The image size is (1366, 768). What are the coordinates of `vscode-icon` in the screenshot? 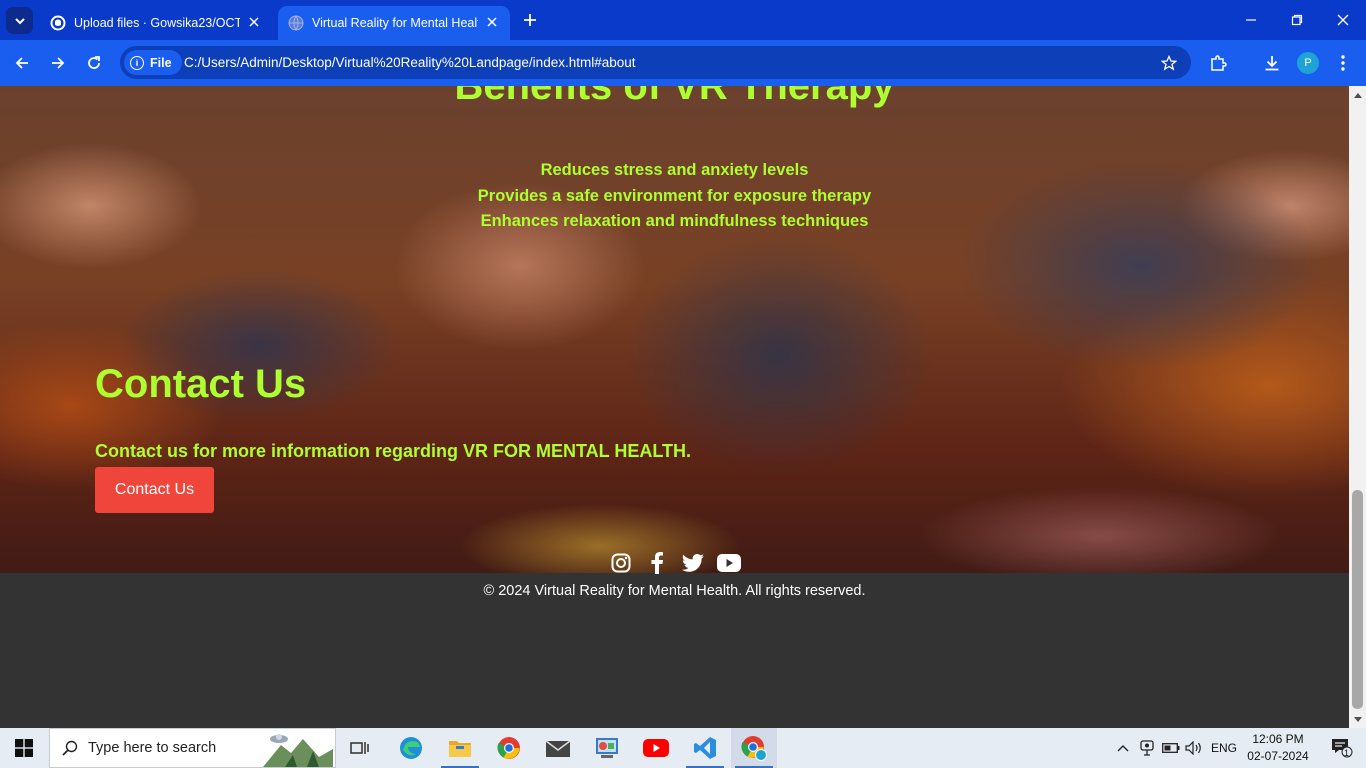 It's located at (705, 748).